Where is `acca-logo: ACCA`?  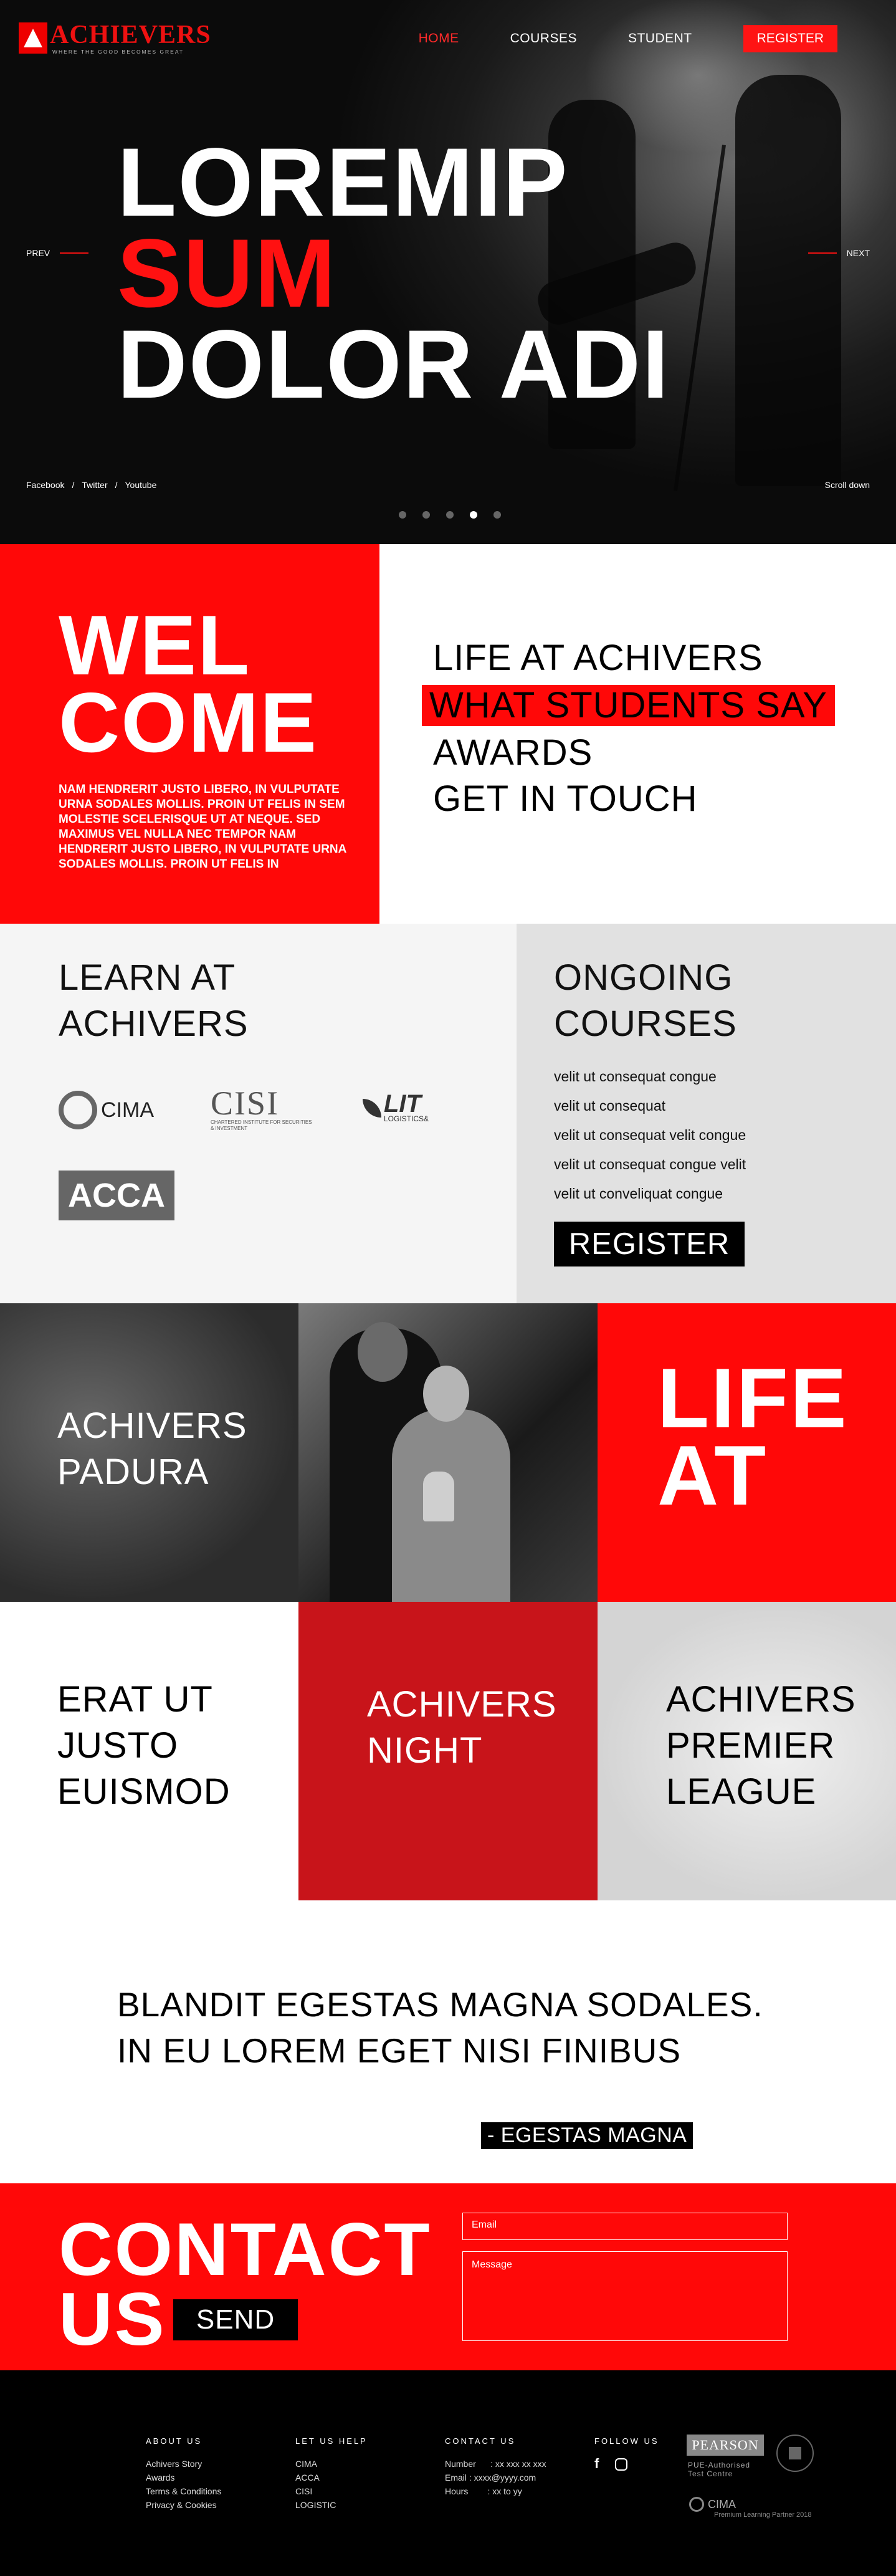 acca-logo: ACCA is located at coordinates (116, 1195).